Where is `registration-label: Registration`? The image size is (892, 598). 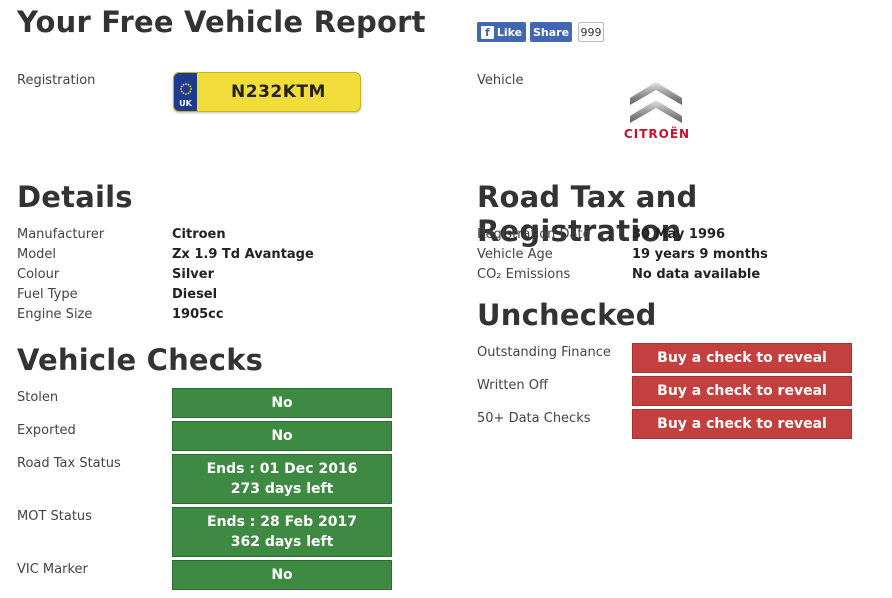
registration-label: Registration is located at coordinates (56, 80).